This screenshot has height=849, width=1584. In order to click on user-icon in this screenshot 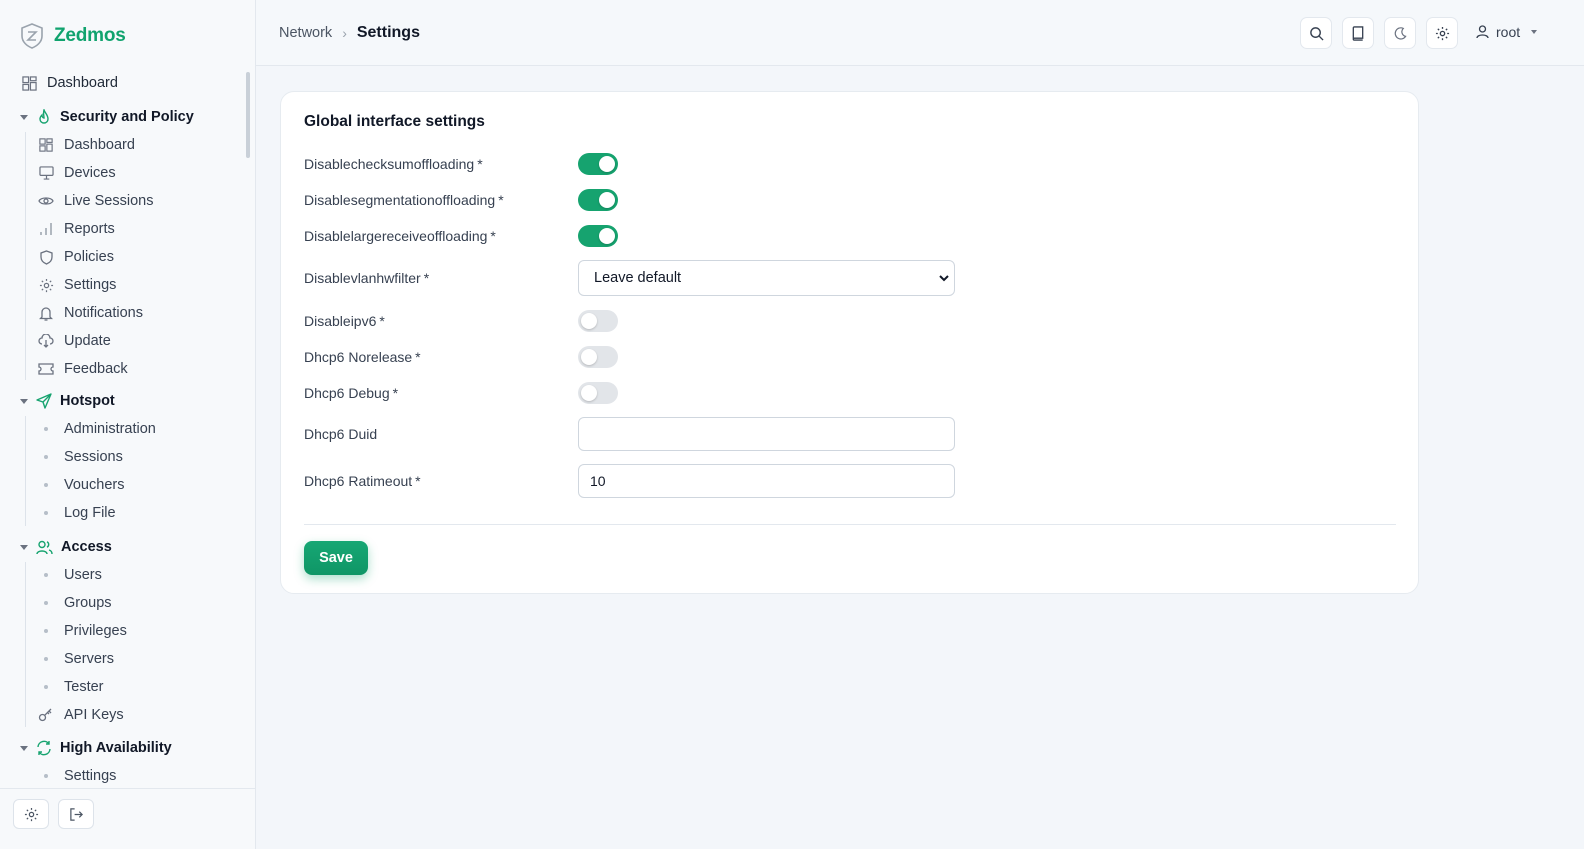, I will do `click(1482, 32)`.